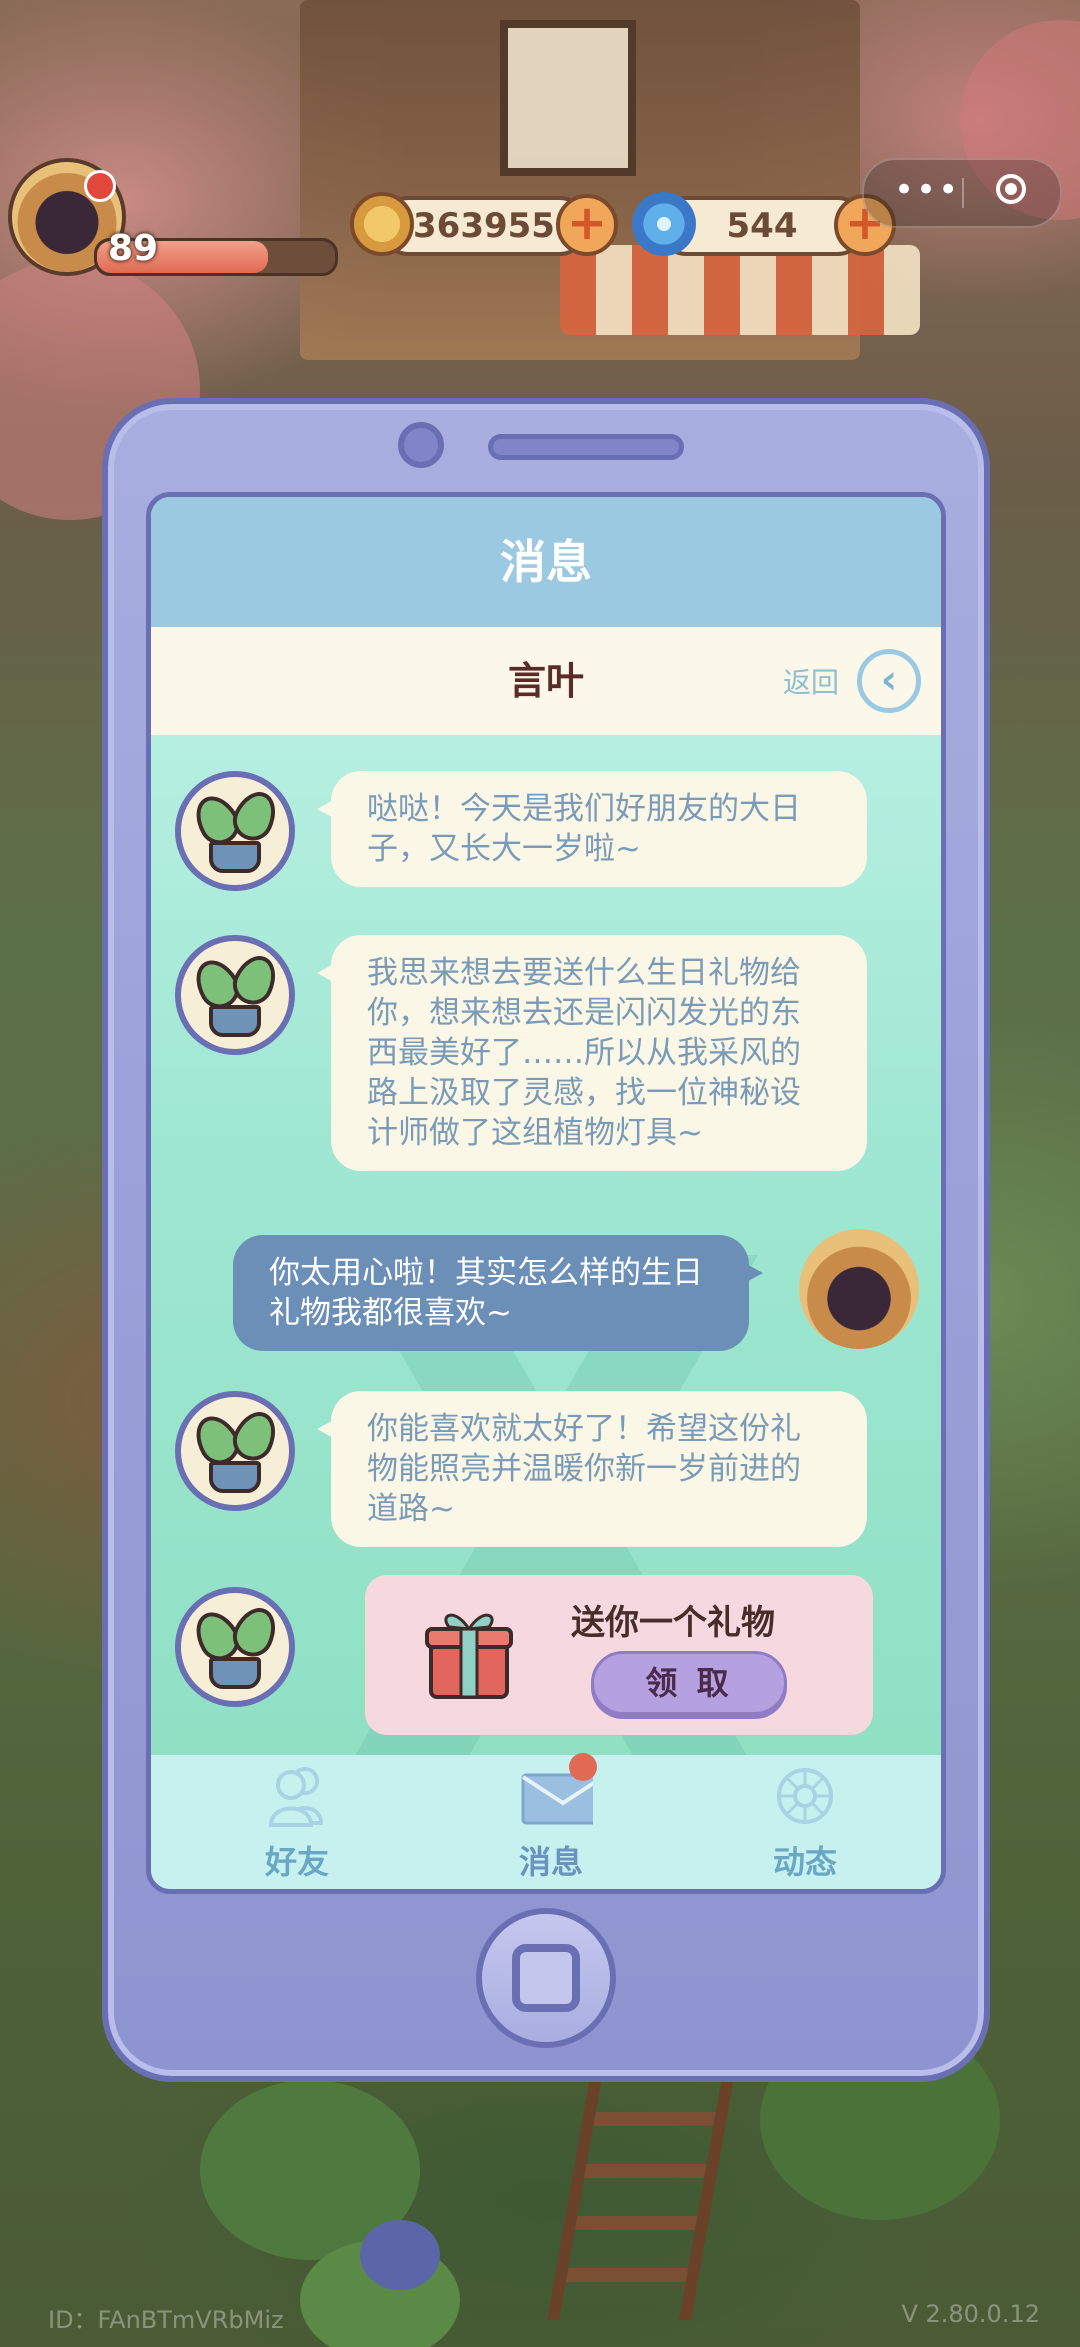 The image size is (1080, 2347). I want to click on coin-icon, so click(382, 224).